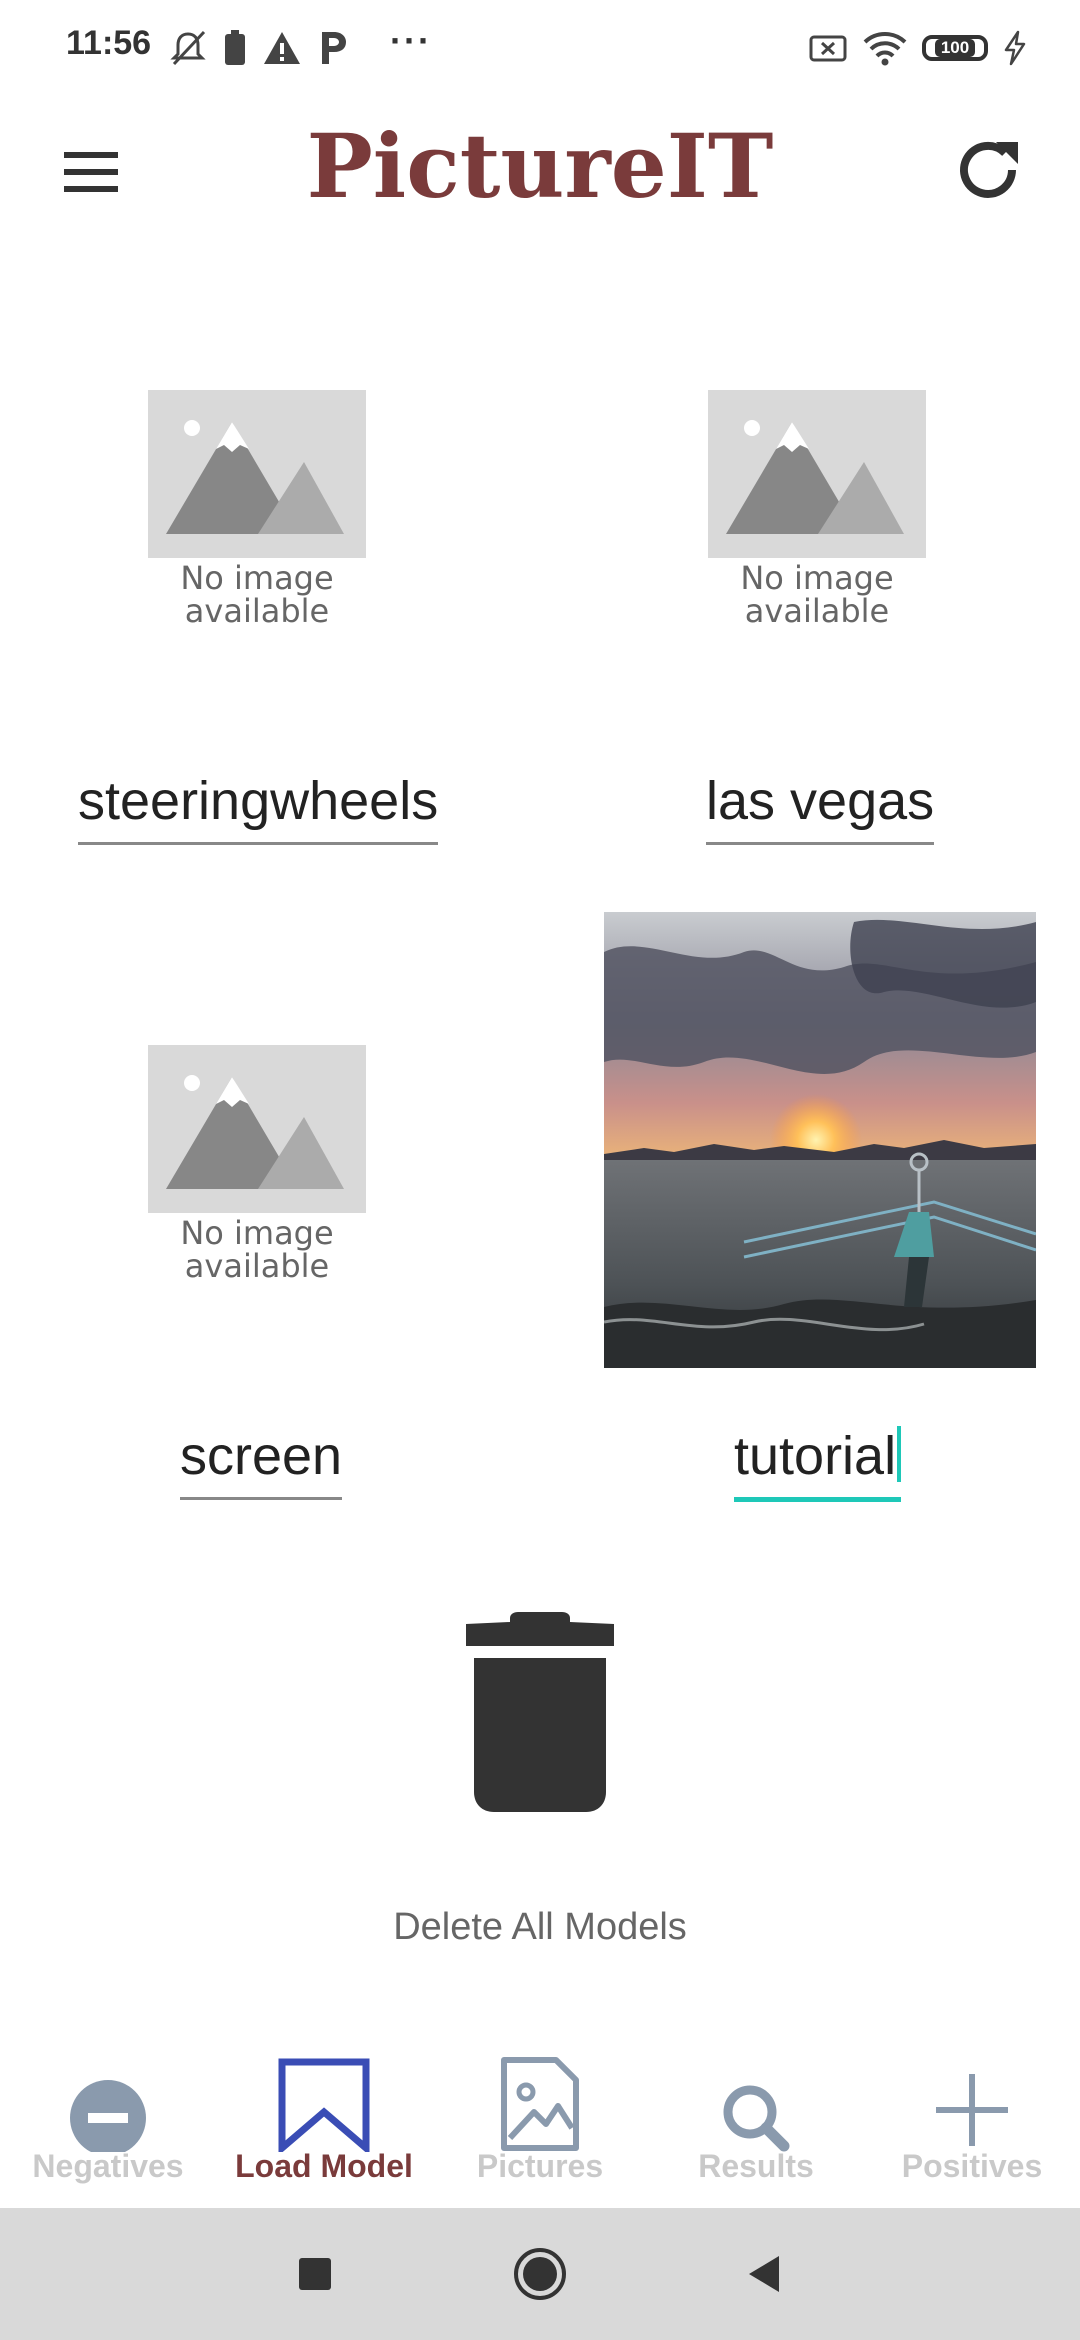 The width and height of the screenshot is (1080, 2340). Describe the element at coordinates (324, 2166) in the screenshot. I see `nav-label: Load Model` at that location.